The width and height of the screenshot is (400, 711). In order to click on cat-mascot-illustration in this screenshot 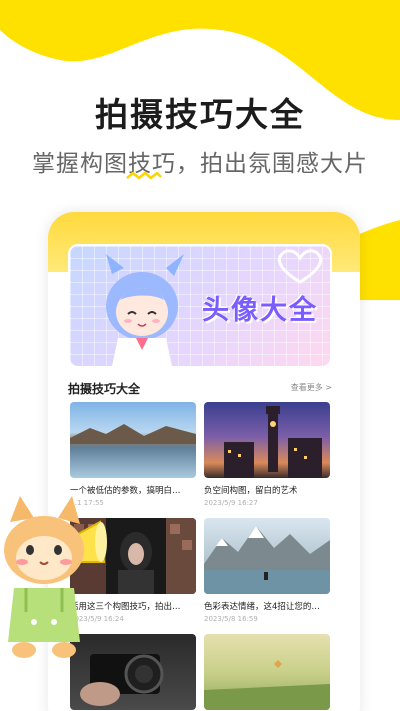, I will do `click(55, 577)`.